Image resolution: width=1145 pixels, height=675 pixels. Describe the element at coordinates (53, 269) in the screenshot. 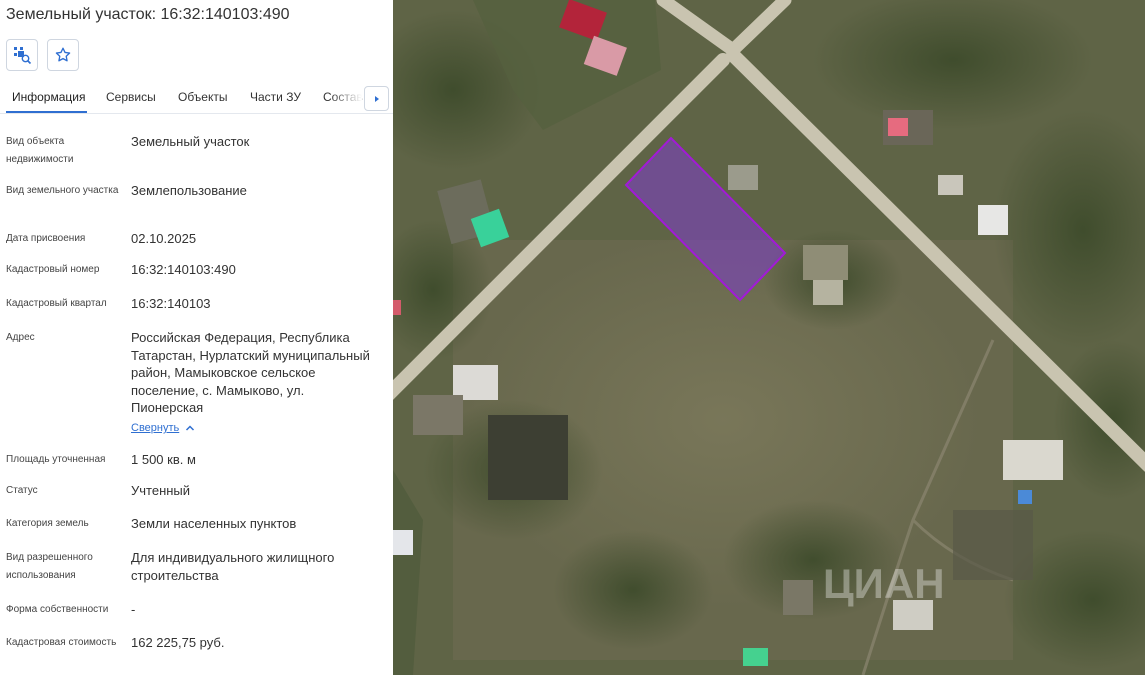

I see `cadastral-number-label: Кадастровый номер` at that location.